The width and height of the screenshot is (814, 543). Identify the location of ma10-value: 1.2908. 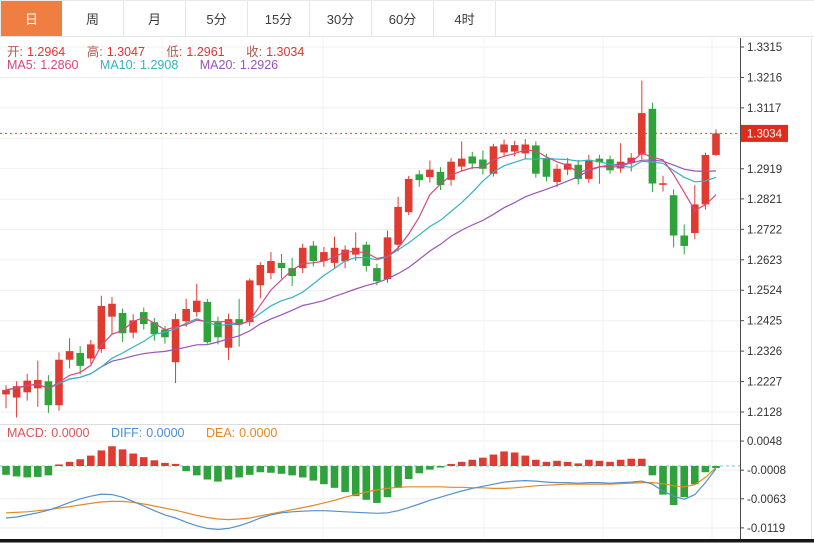
(159, 65).